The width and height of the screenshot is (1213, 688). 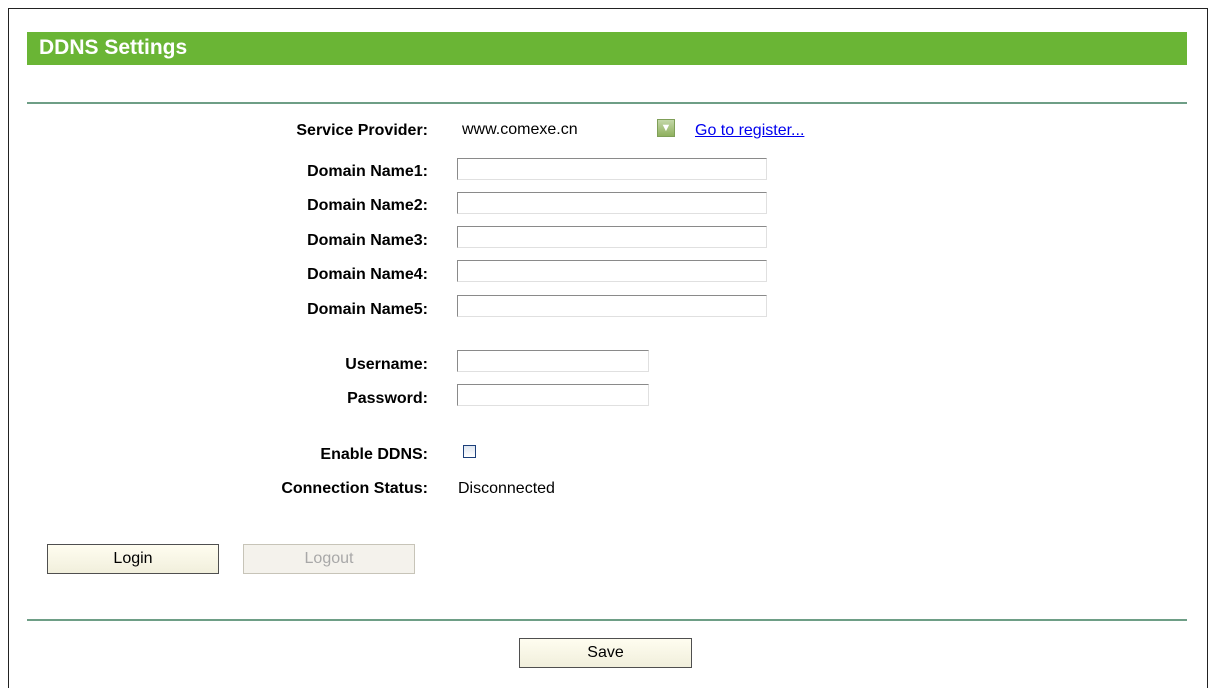 What do you see at coordinates (612, 203) in the screenshot?
I see `domain-name2-input` at bounding box center [612, 203].